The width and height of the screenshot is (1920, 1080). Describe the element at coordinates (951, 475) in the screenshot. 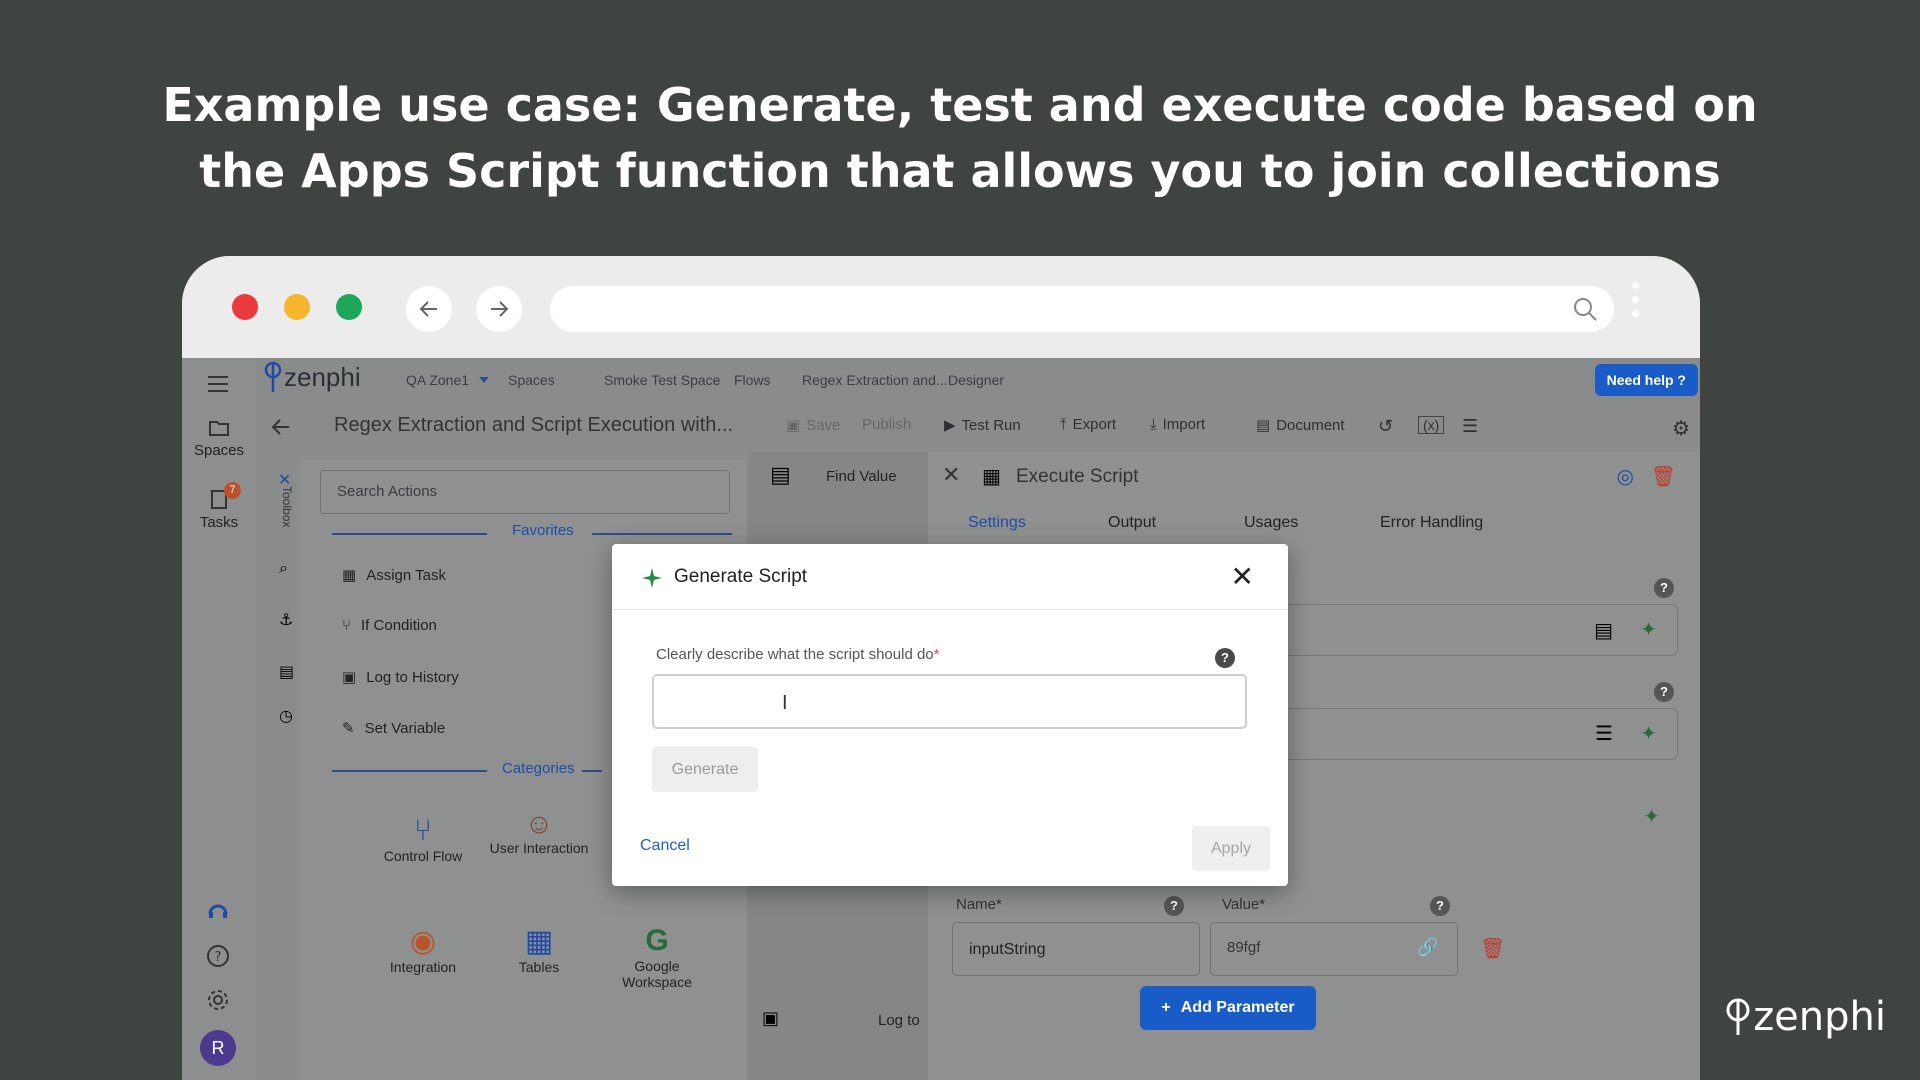

I see `close-panel-icon: ✕` at that location.